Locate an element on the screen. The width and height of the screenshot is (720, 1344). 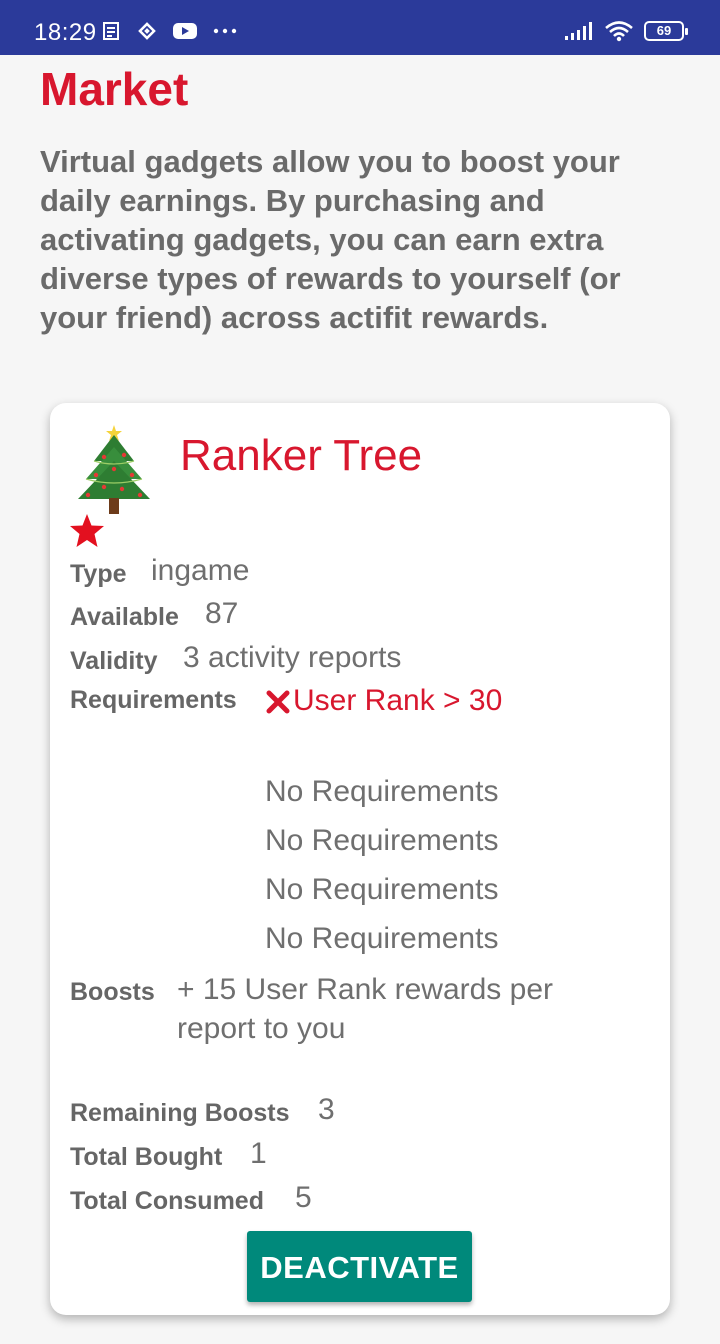
star-icon is located at coordinates (87, 530).